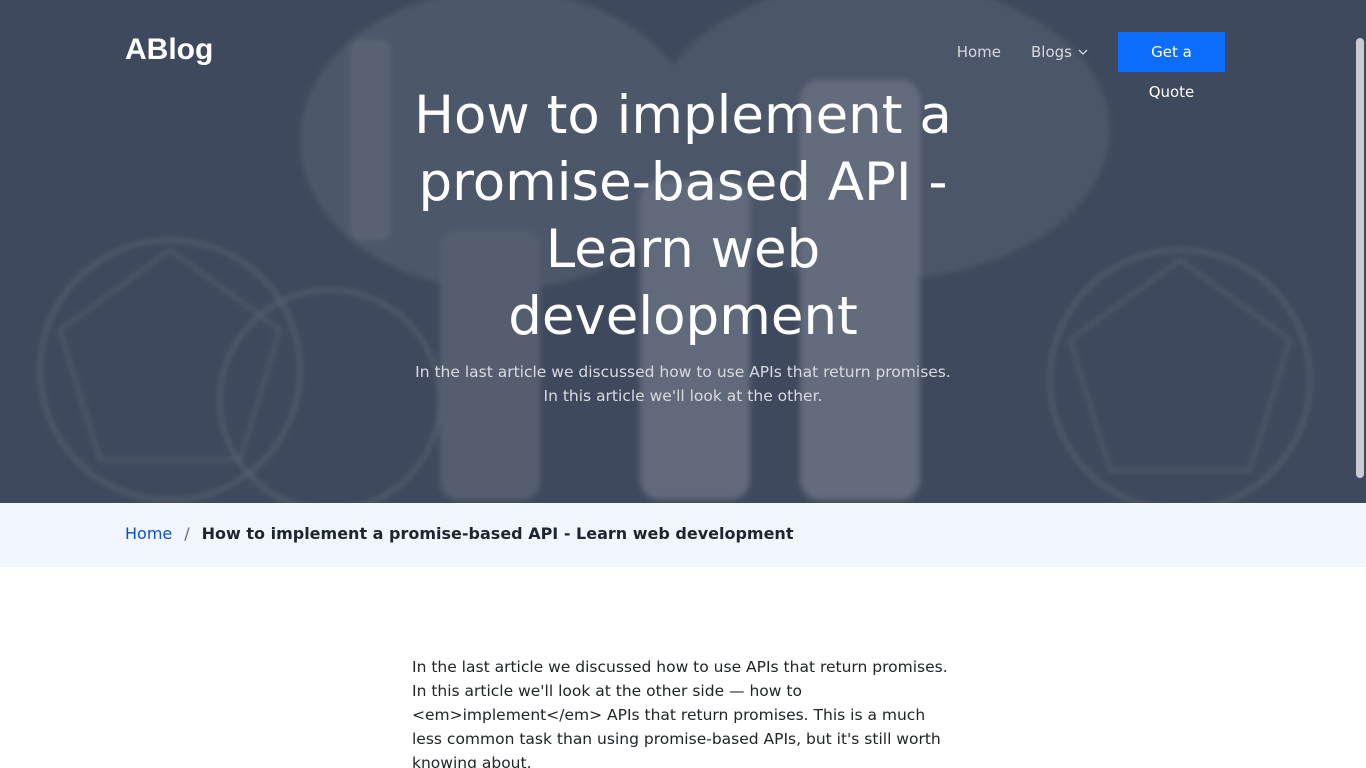  I want to click on nav-home-link: Home, so click(979, 52).